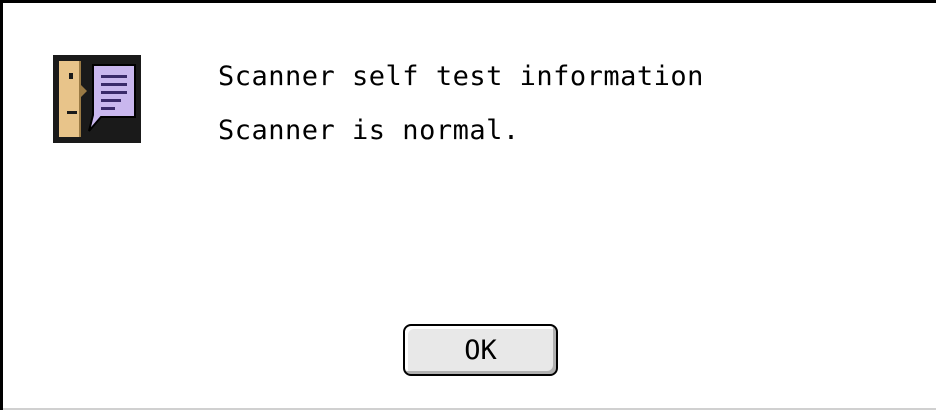 The width and height of the screenshot is (936, 410). Describe the element at coordinates (461, 76) in the screenshot. I see `dialog-title: Scanner self test information` at that location.